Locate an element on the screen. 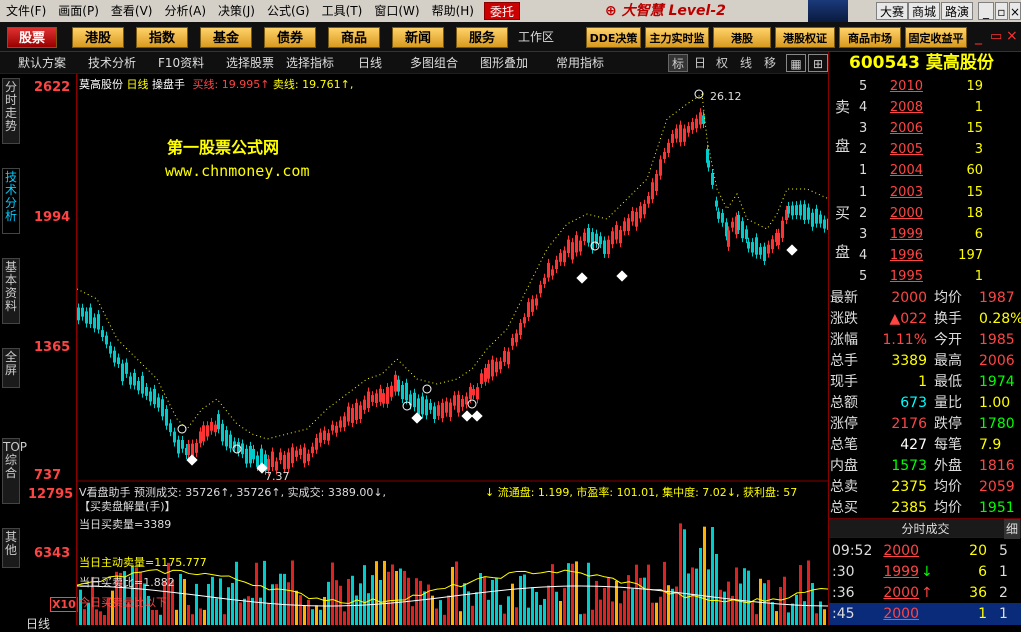  workspace-label: 工作区 is located at coordinates (536, 37).